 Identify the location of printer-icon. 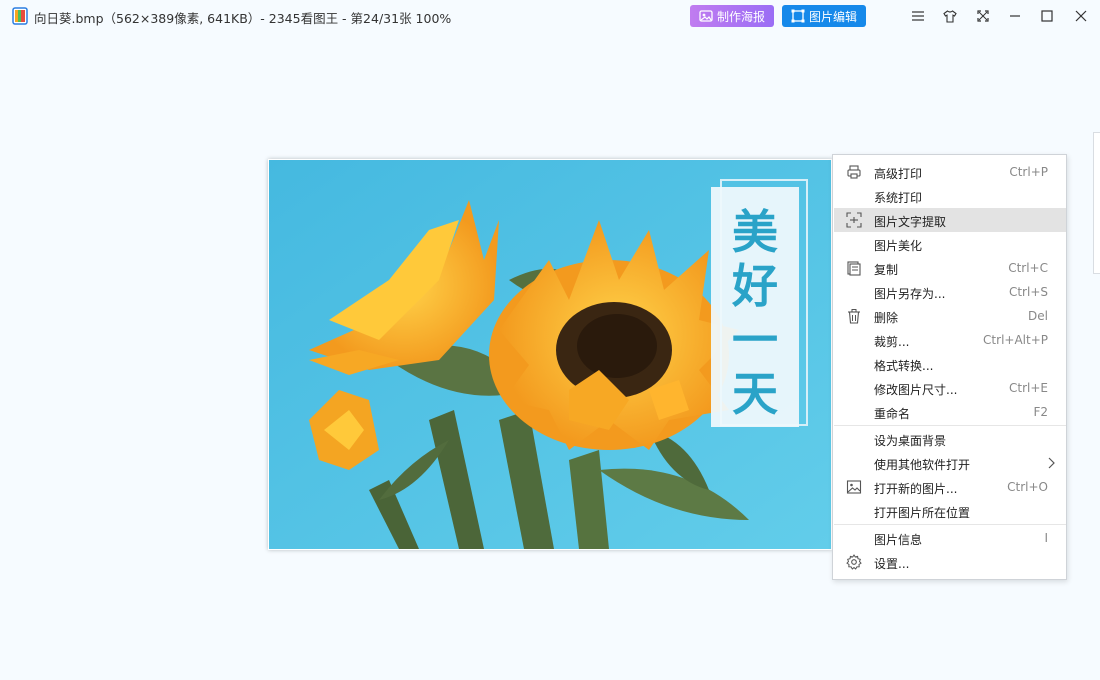
(854, 172).